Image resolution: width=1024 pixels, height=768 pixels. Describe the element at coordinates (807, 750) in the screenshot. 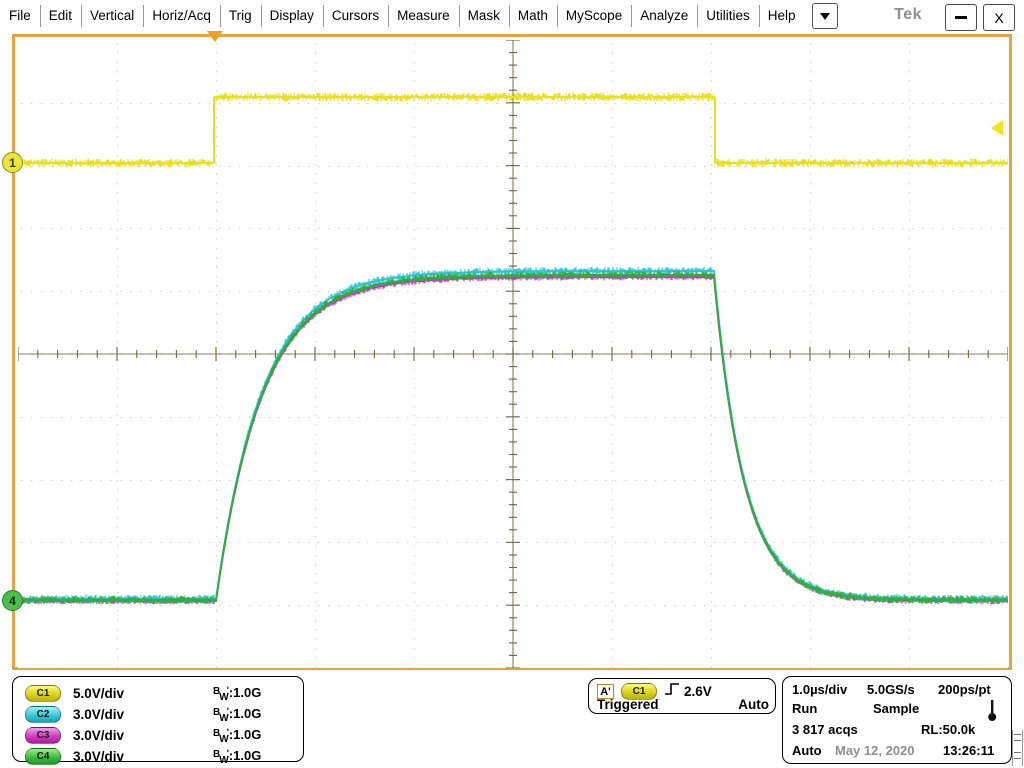

I see `acq-trigger-mode: Auto` at that location.